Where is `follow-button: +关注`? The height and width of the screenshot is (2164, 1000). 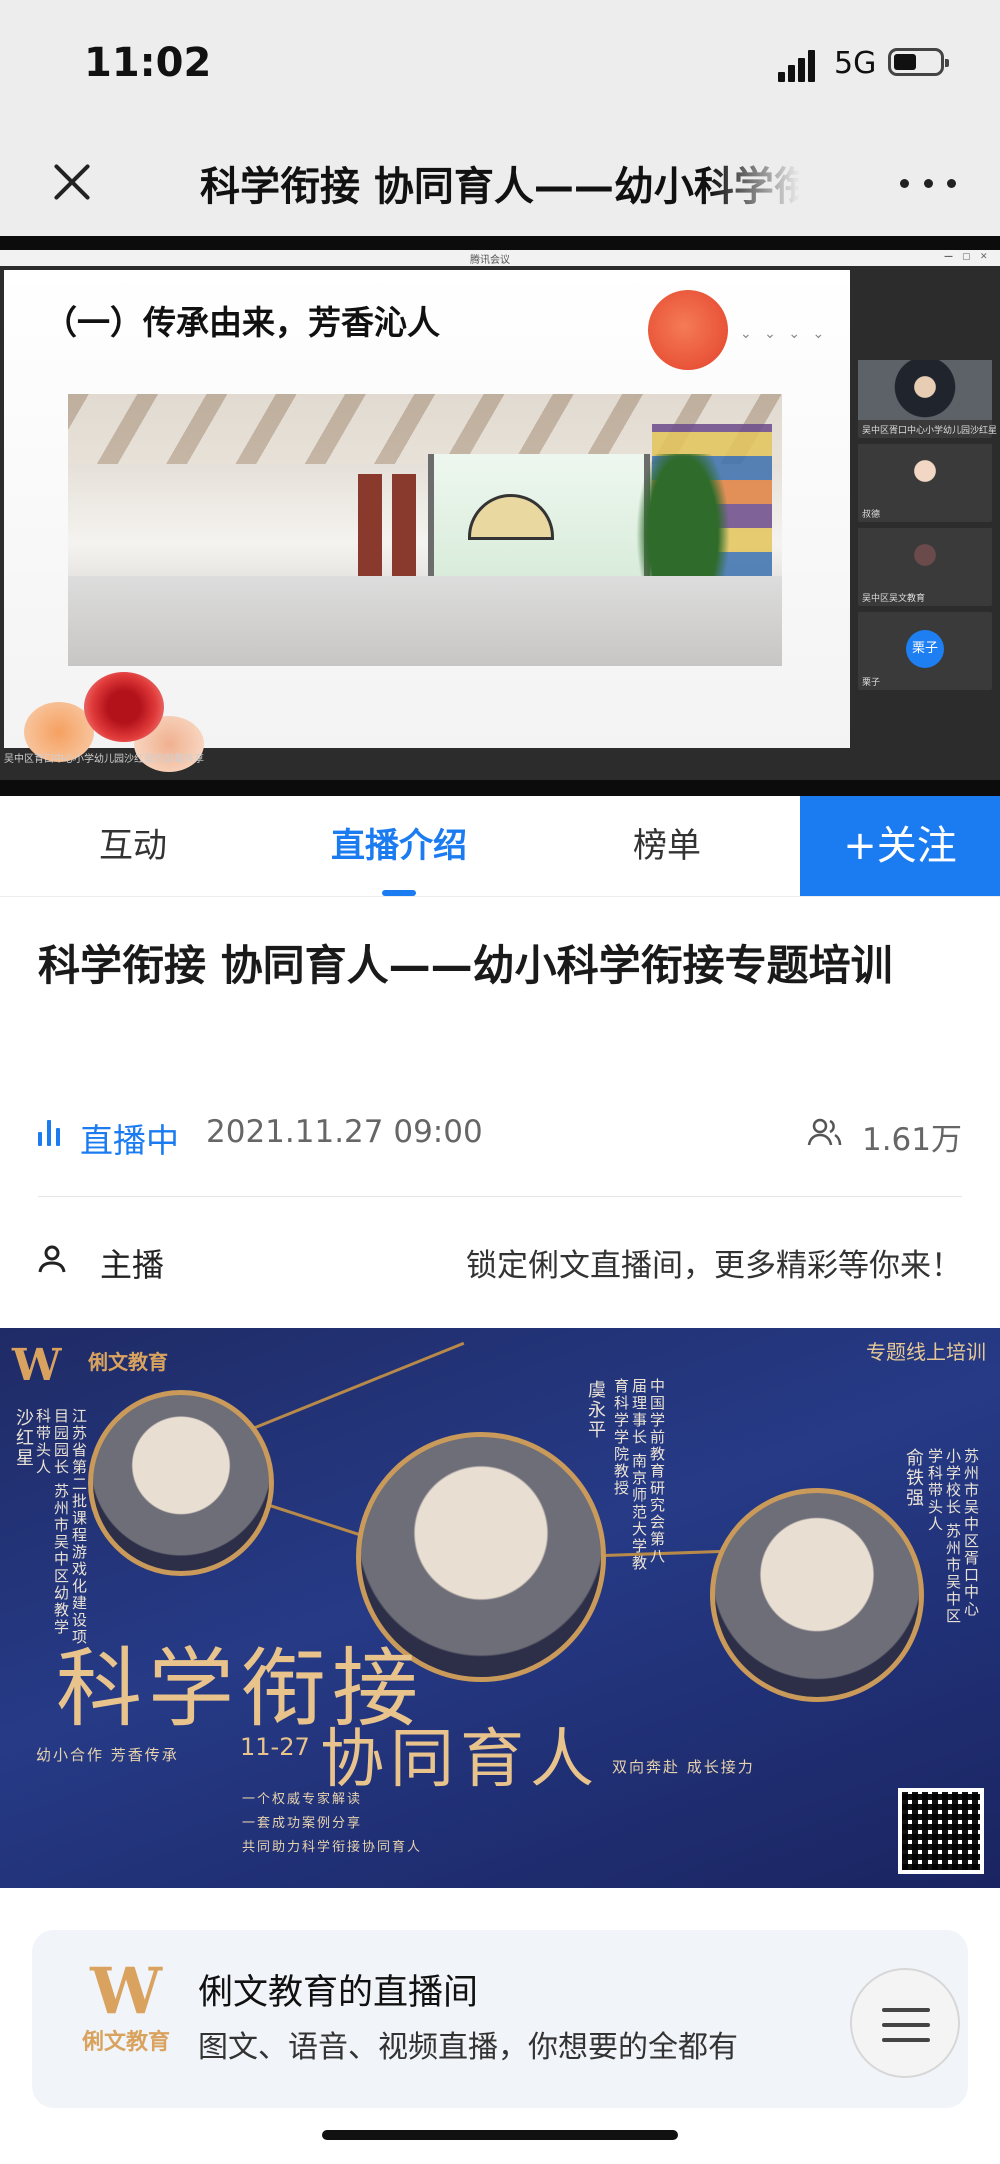
follow-button: +关注 is located at coordinates (900, 846).